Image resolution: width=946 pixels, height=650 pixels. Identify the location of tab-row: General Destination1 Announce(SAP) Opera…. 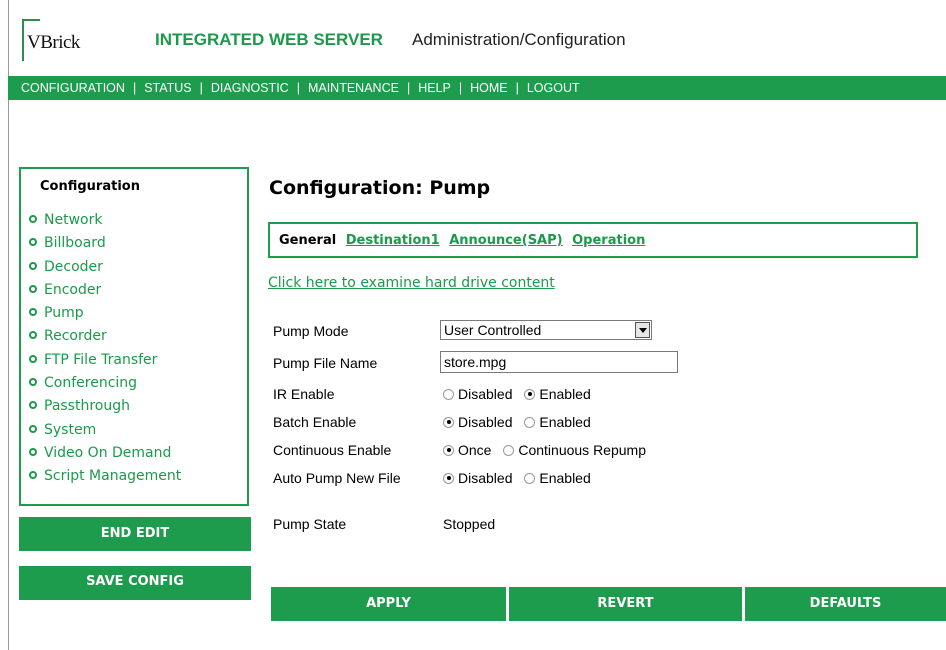
(462, 240).